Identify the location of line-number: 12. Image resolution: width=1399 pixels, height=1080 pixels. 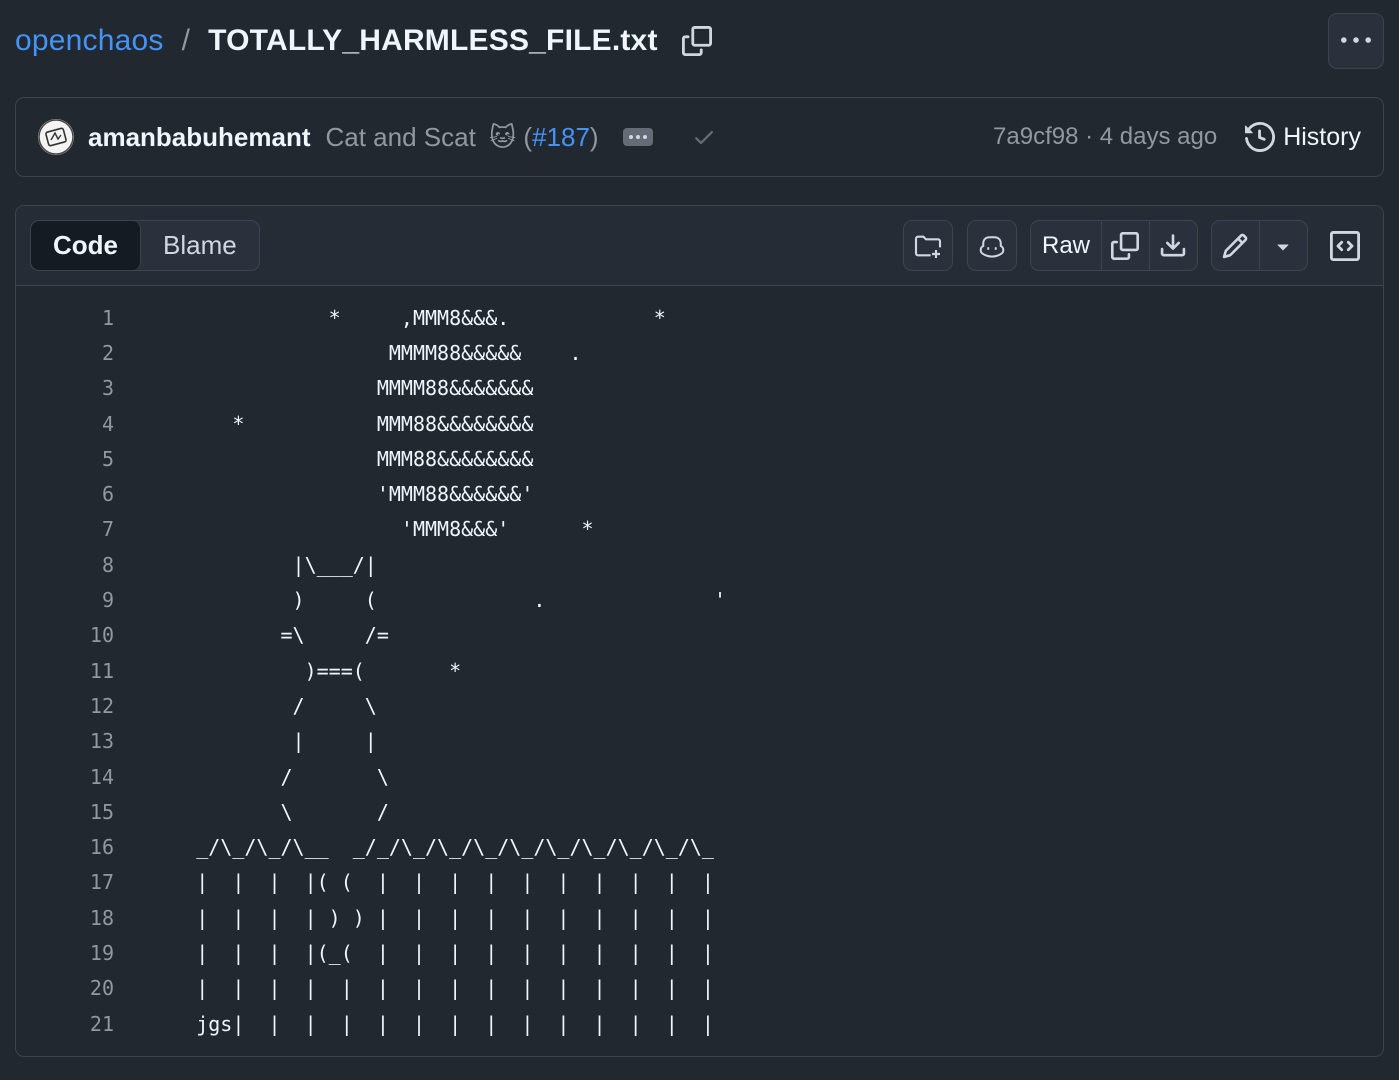
(65, 706).